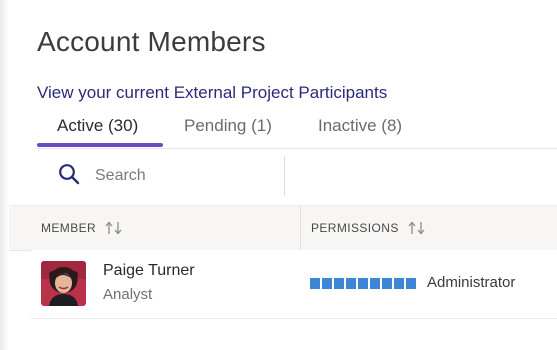 This screenshot has width=557, height=350. I want to click on search-box, so click(161, 175).